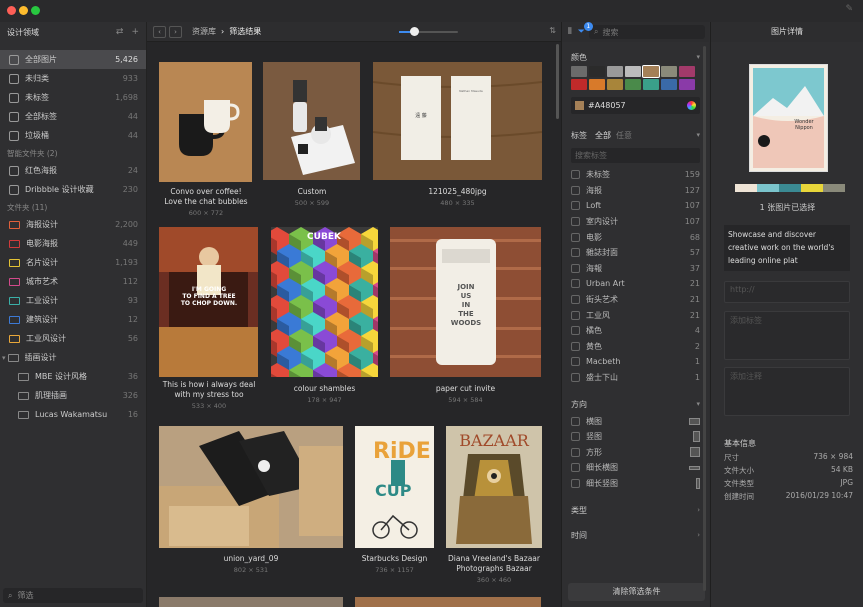 The image size is (863, 607). I want to click on tag-filter-row: 电影 68, so click(635, 237).